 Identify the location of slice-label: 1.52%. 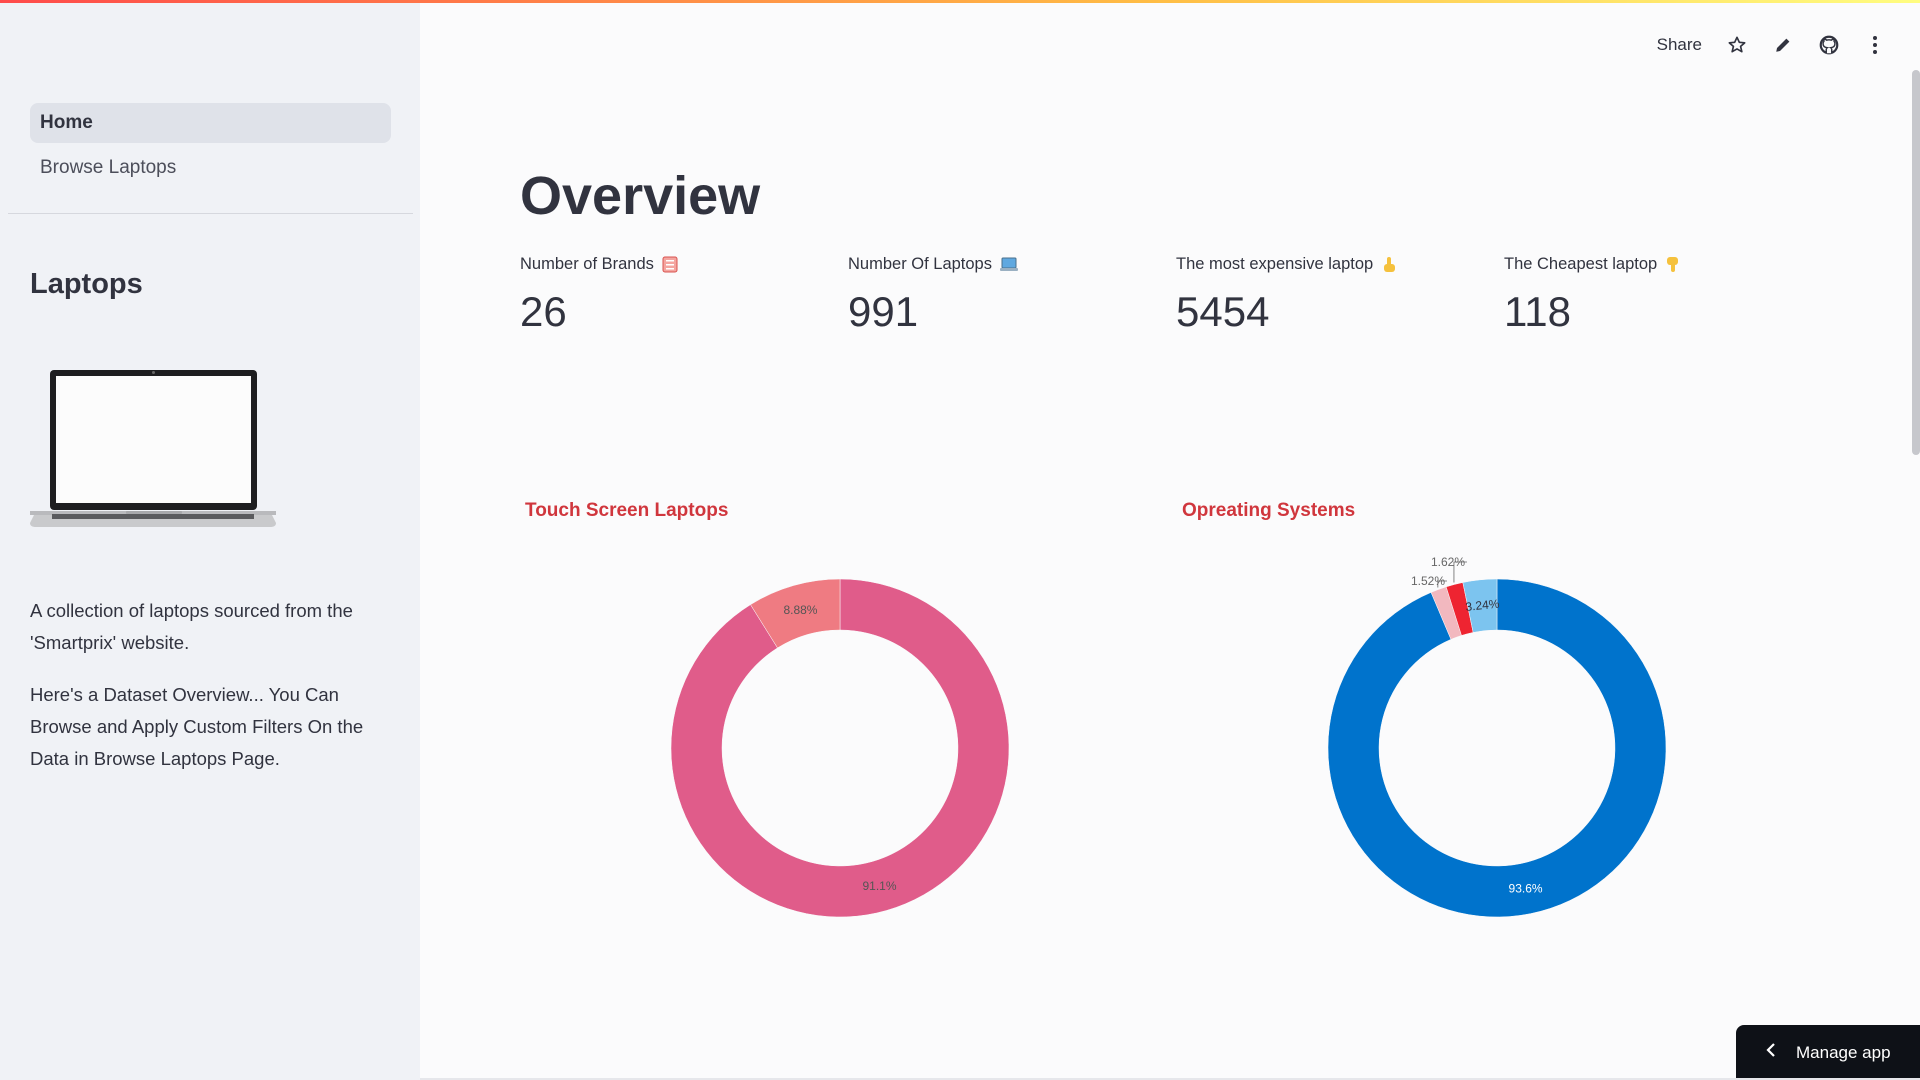
(1428, 581).